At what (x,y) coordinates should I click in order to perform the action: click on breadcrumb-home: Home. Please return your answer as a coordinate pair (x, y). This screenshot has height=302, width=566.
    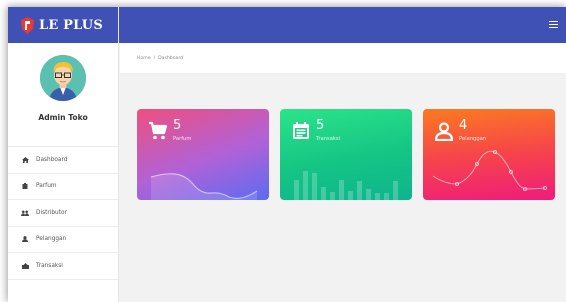
    Looking at the image, I should click on (144, 58).